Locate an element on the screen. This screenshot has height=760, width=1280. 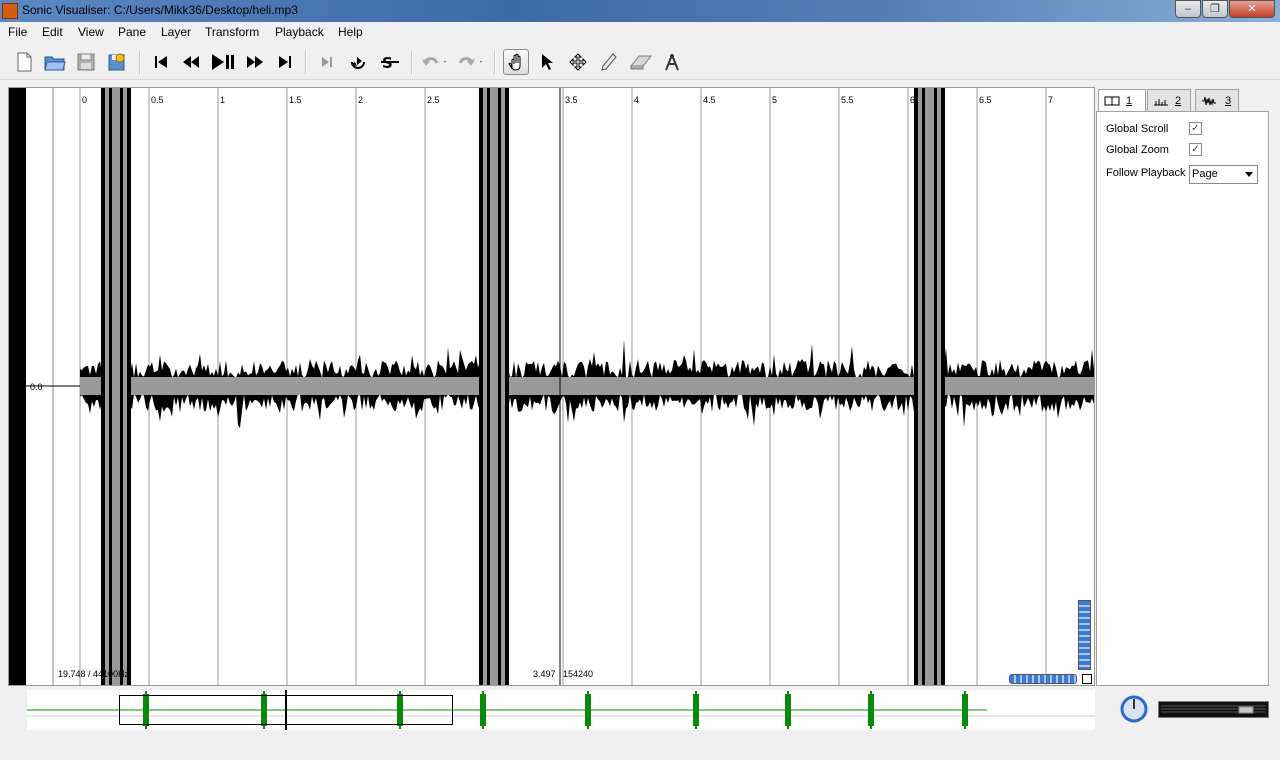
time-tick-label: 6.5 is located at coordinates (985, 100).